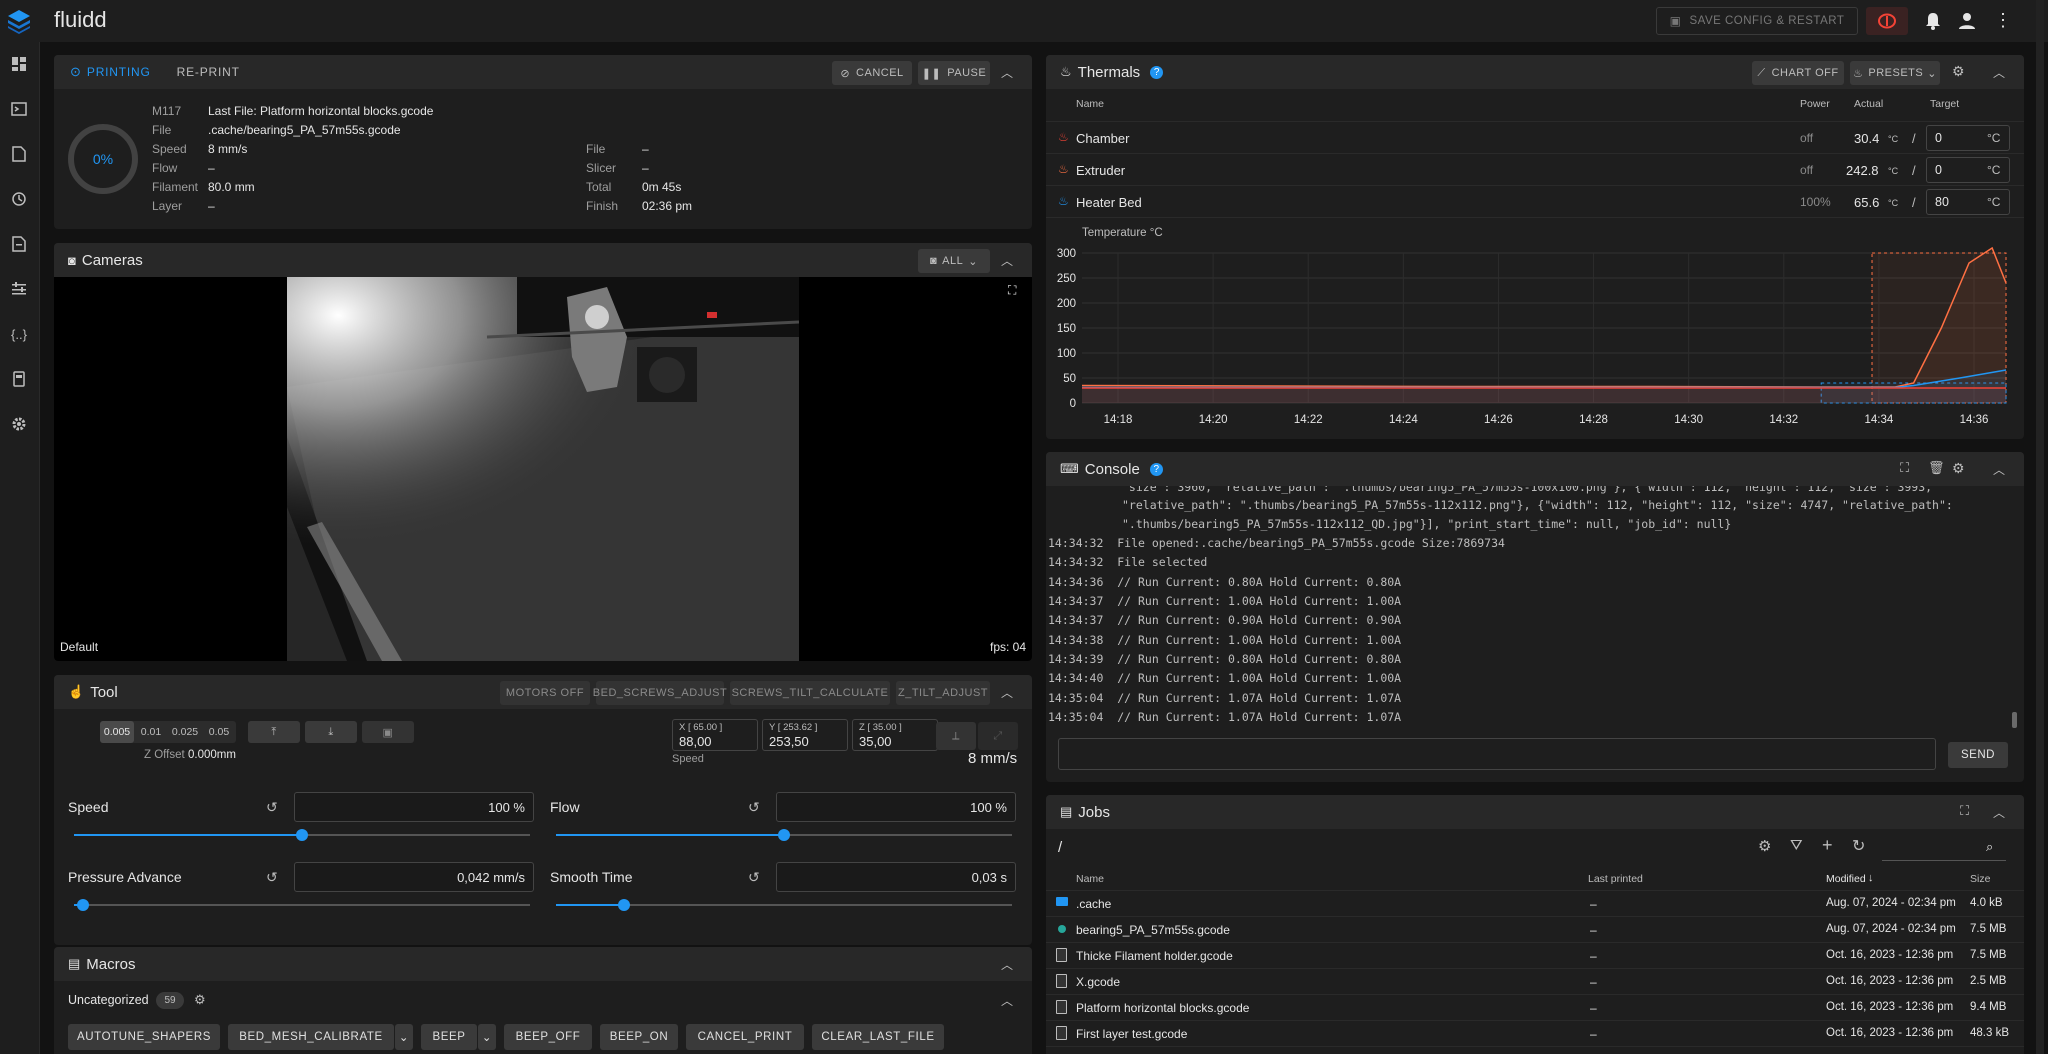  Describe the element at coordinates (19, 21) in the screenshot. I see `fluidd-logo-icon` at that location.